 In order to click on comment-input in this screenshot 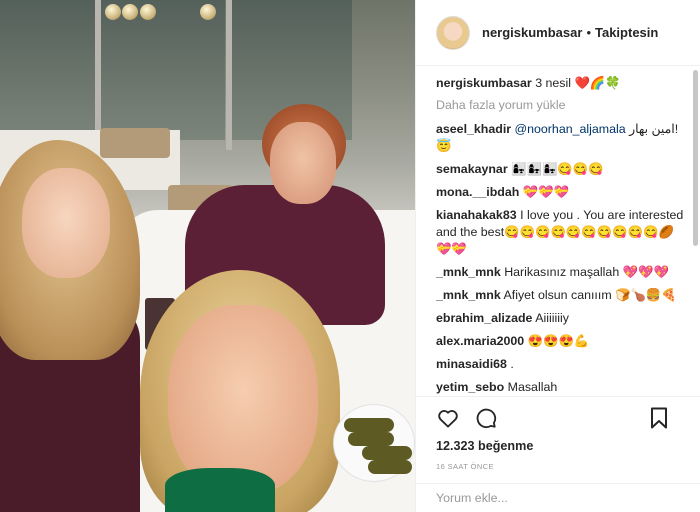, I will do `click(556, 498)`.